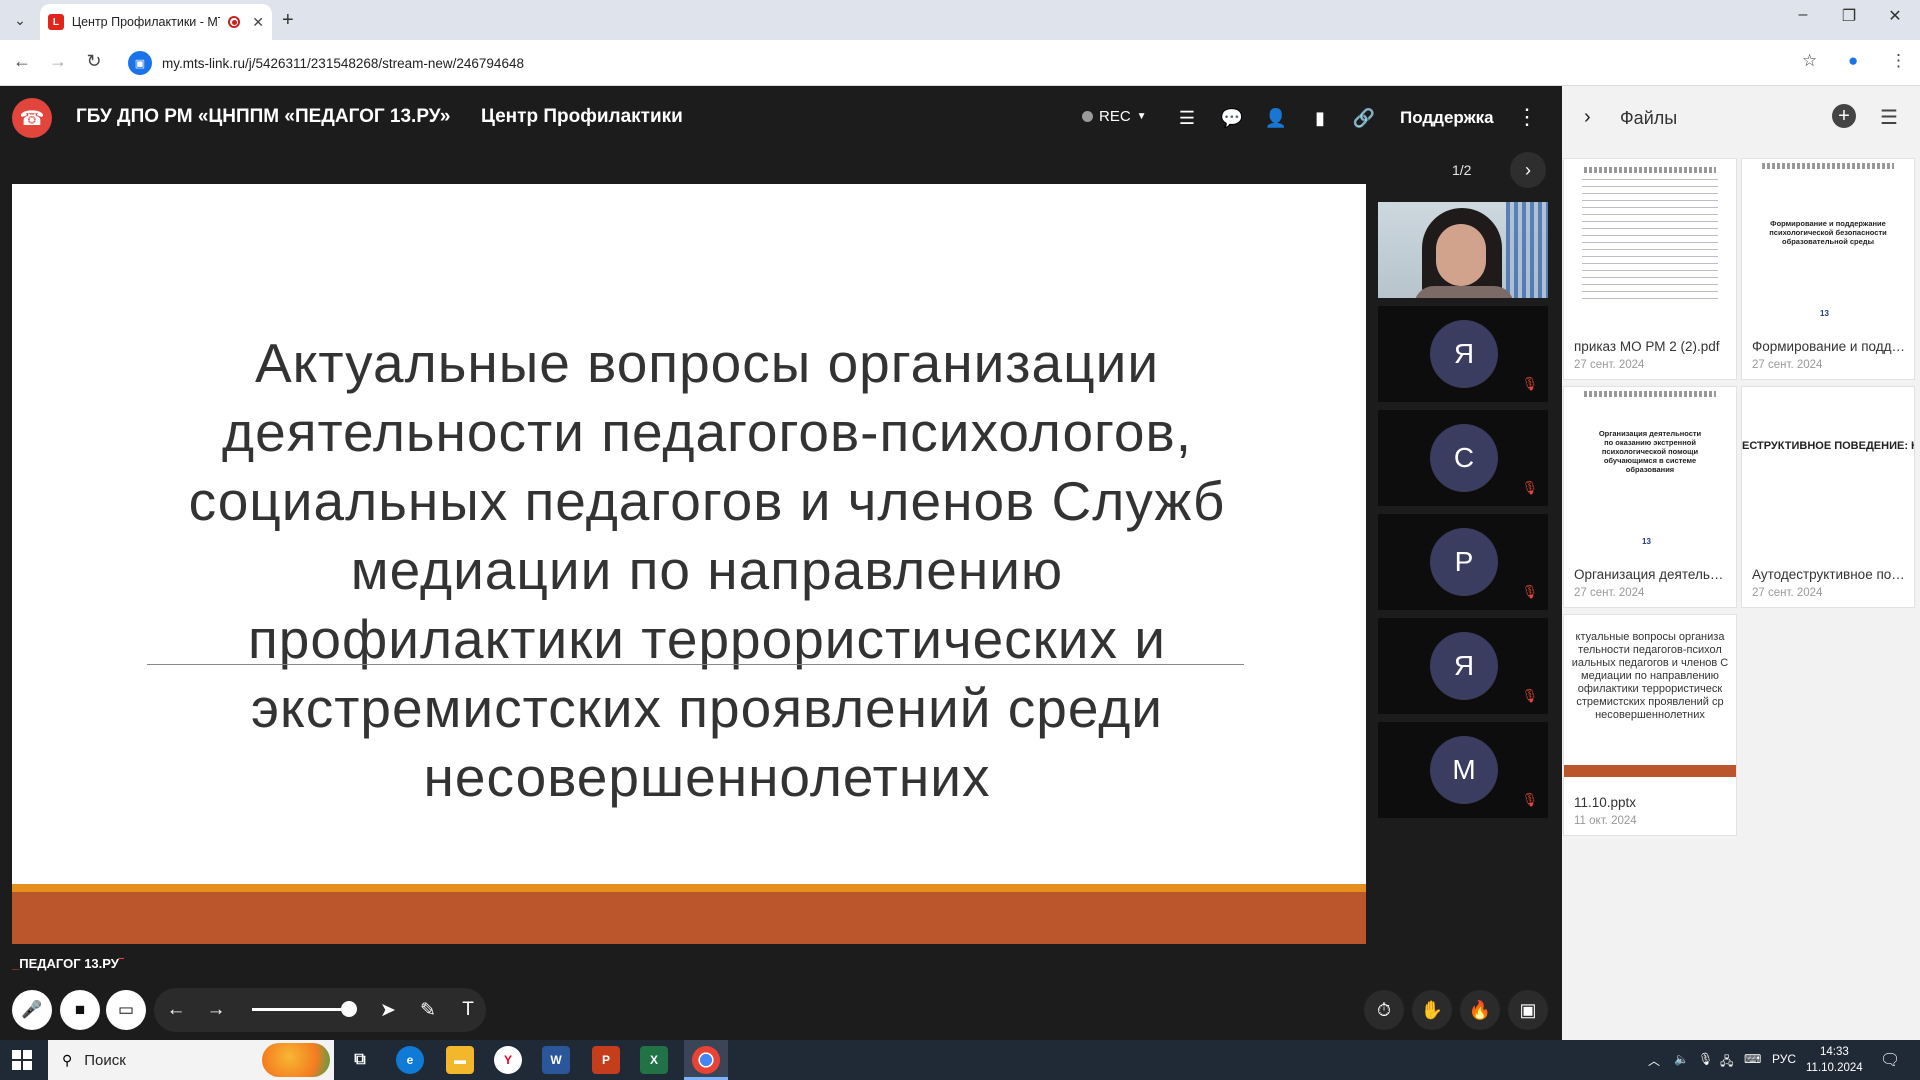  I want to click on files-icon: ▮, so click(1320, 118).